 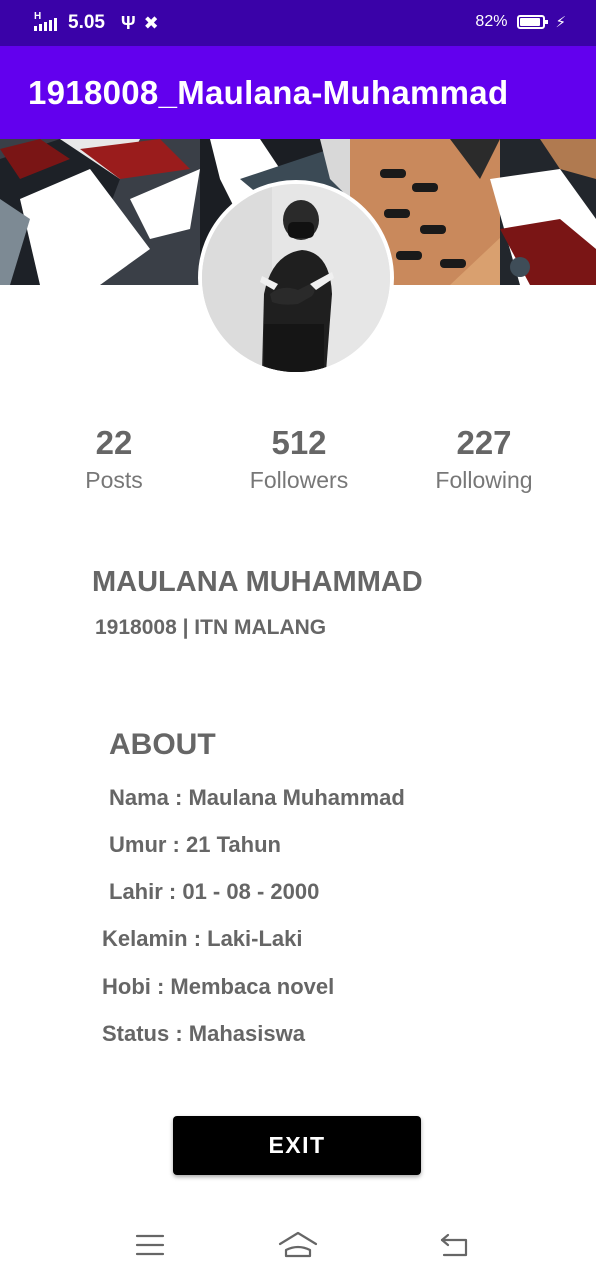 What do you see at coordinates (114, 480) in the screenshot?
I see `stat-label: Posts` at bounding box center [114, 480].